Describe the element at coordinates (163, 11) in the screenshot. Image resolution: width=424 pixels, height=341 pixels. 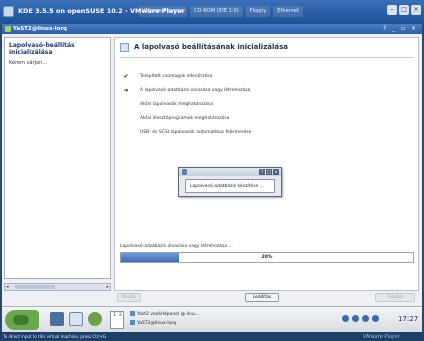
I see `vmware-player-menu: VMware Player ▾` at that location.